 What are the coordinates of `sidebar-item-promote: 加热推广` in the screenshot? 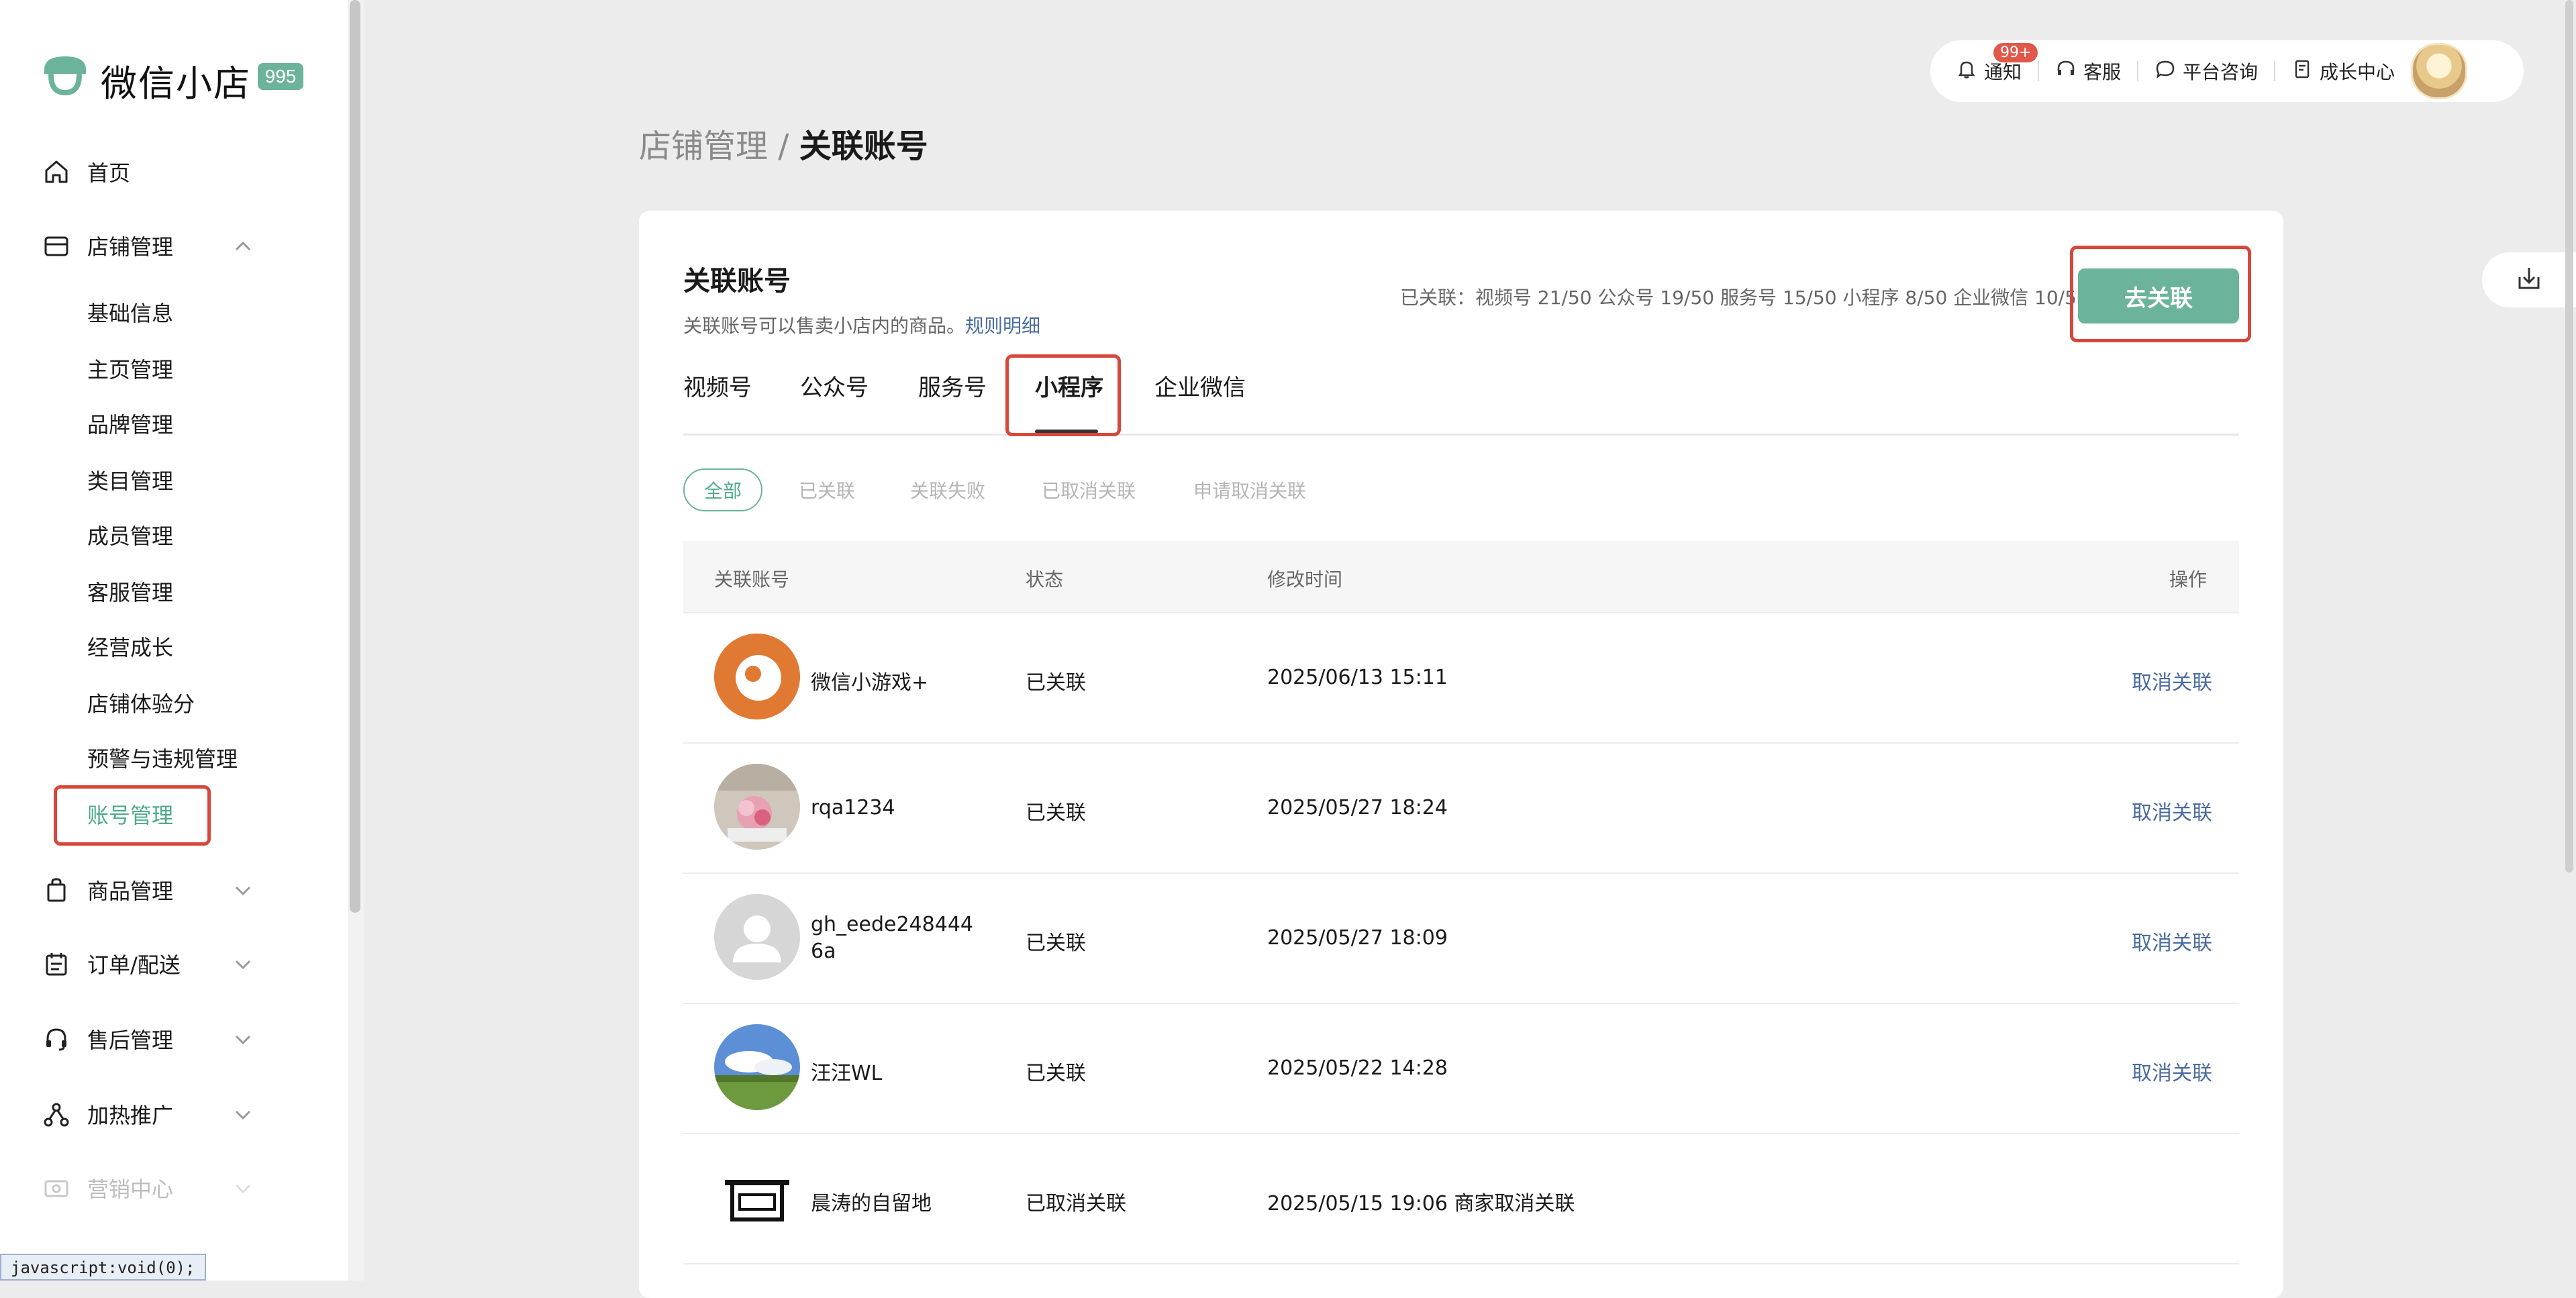 It's located at (176, 1114).